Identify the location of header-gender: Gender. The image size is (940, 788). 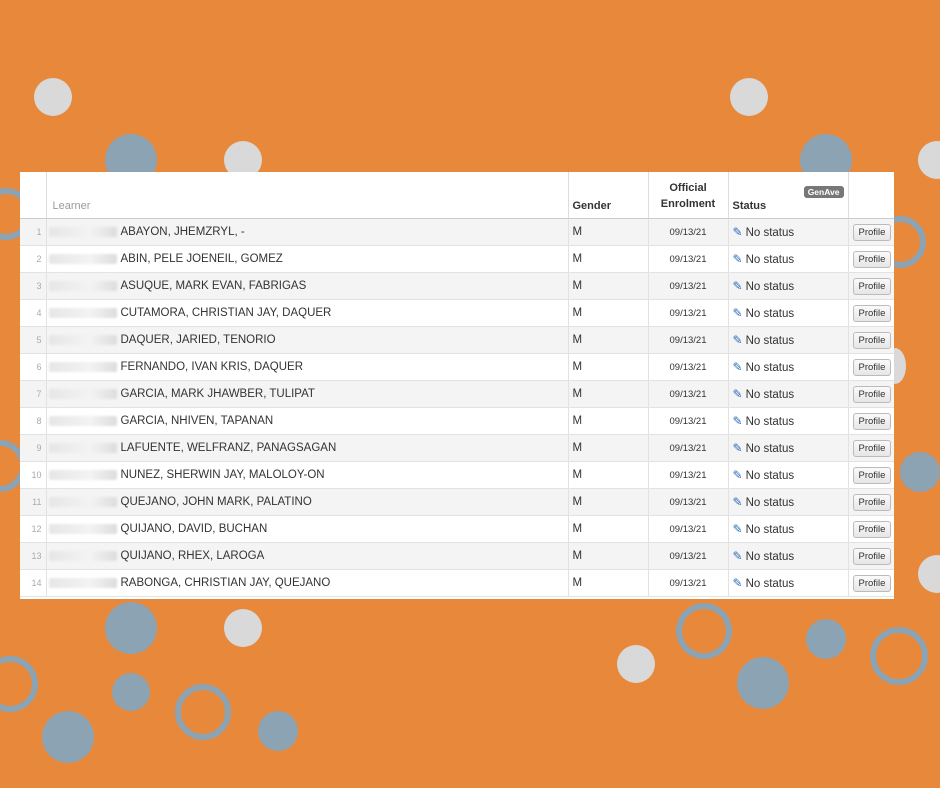
(608, 195).